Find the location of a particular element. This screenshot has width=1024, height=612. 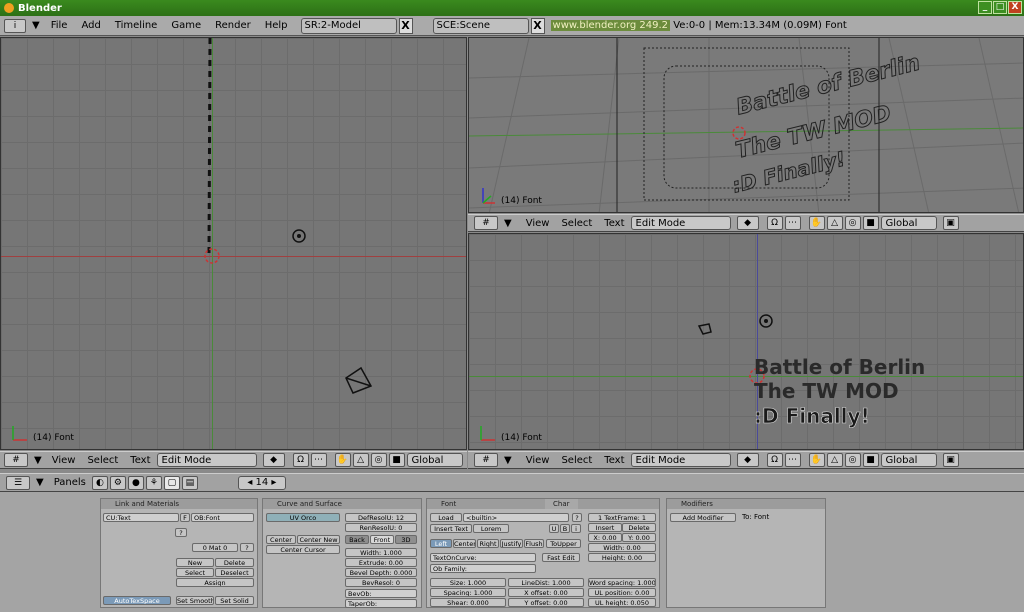

menu-game: Game is located at coordinates (186, 25).